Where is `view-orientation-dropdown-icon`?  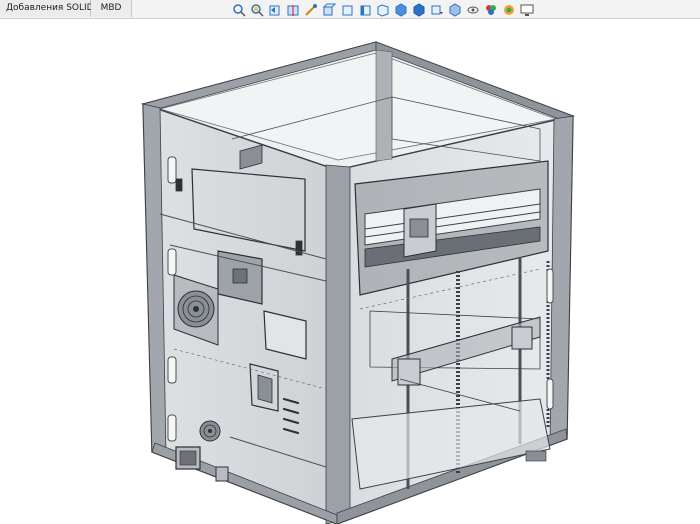 view-orientation-dropdown-icon is located at coordinates (437, 10).